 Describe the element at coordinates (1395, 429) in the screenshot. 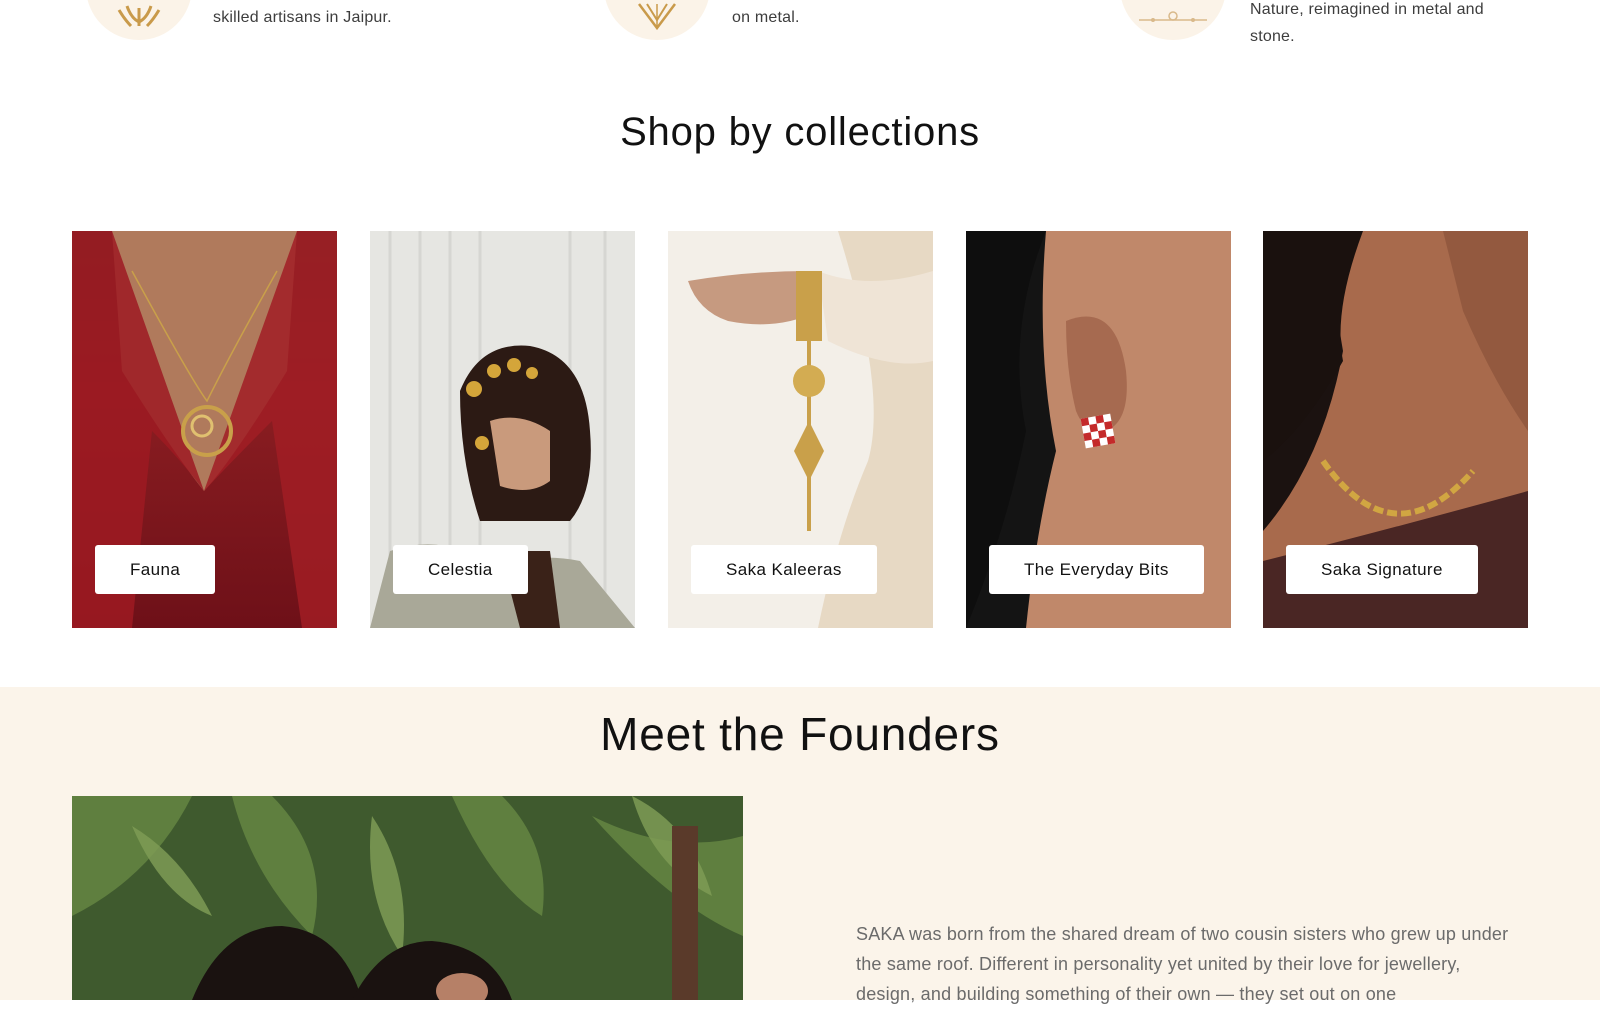

I see `collection-card-saka-signature: Saka Signature` at that location.